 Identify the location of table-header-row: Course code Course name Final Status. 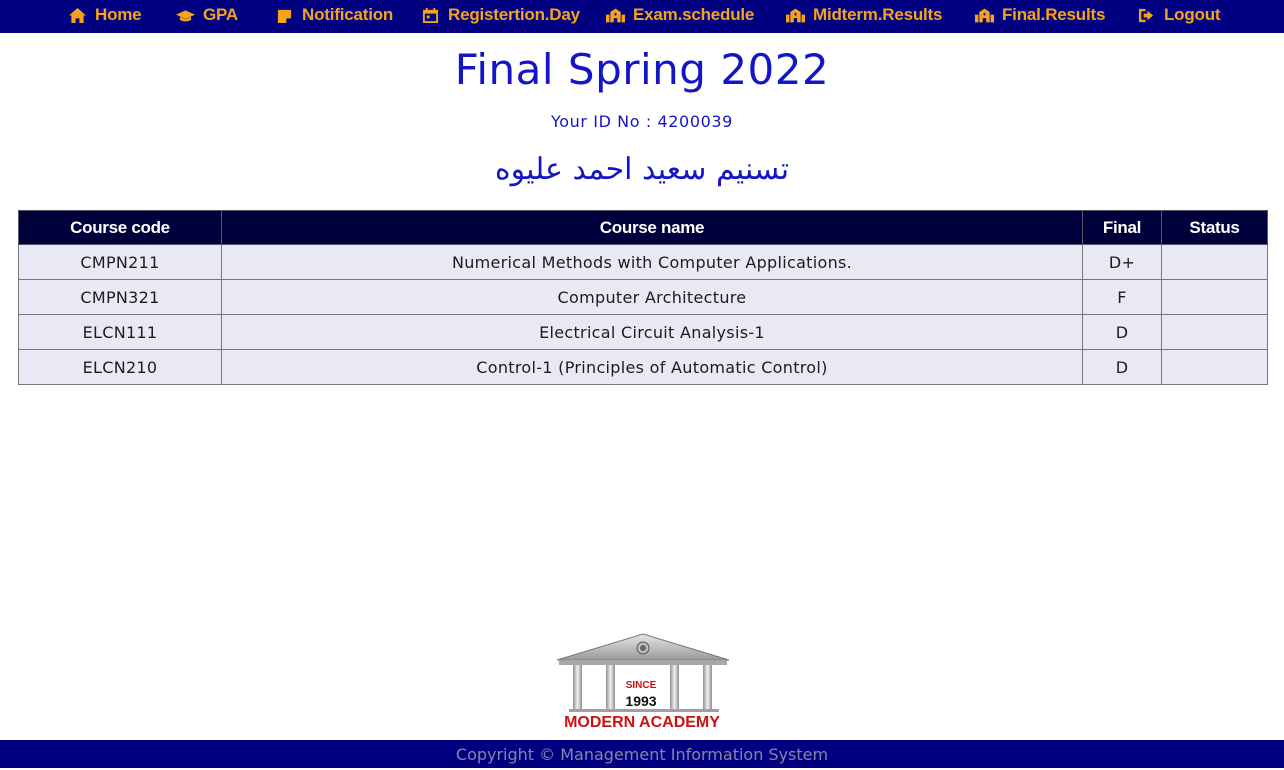
(643, 227).